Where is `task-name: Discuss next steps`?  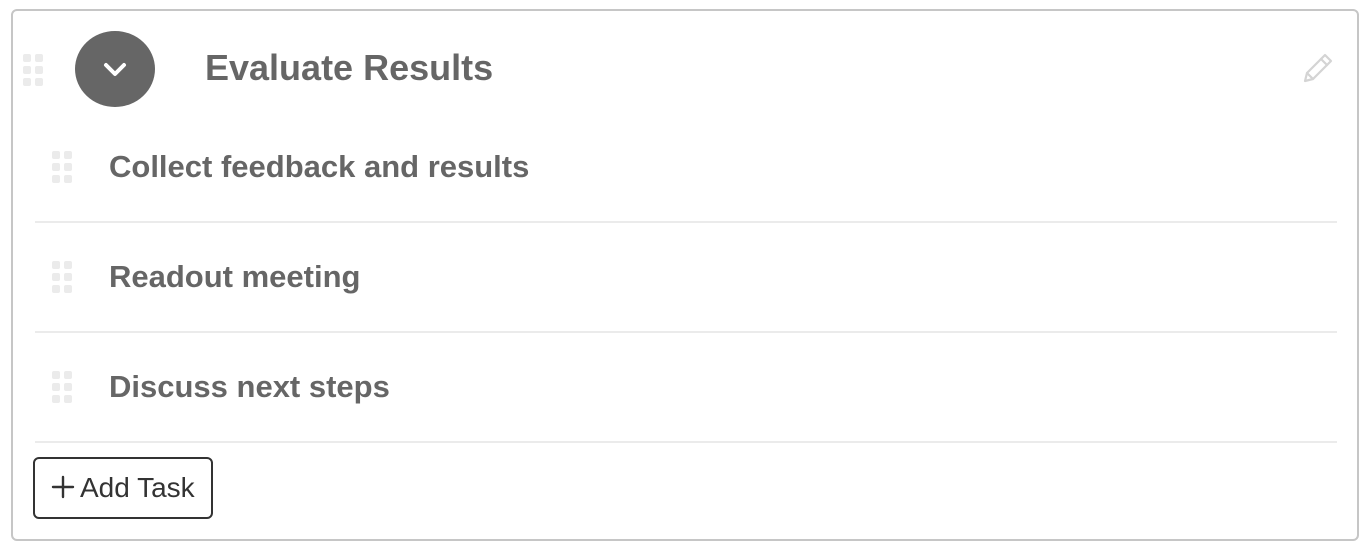
task-name: Discuss next steps is located at coordinates (249, 386).